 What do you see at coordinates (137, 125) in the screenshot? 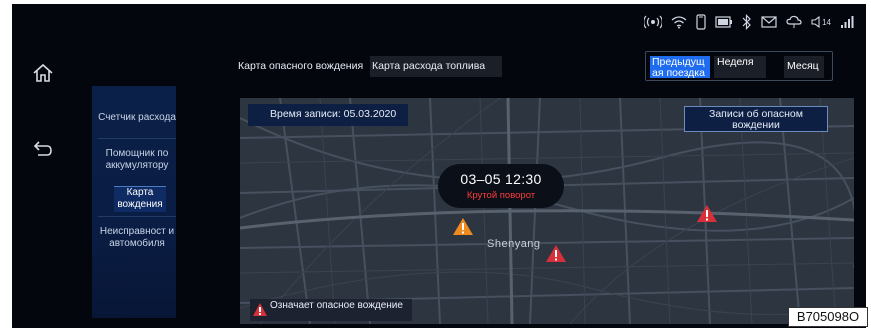
I see `menu-item-consumption-counter: Счетчик расхода` at bounding box center [137, 125].